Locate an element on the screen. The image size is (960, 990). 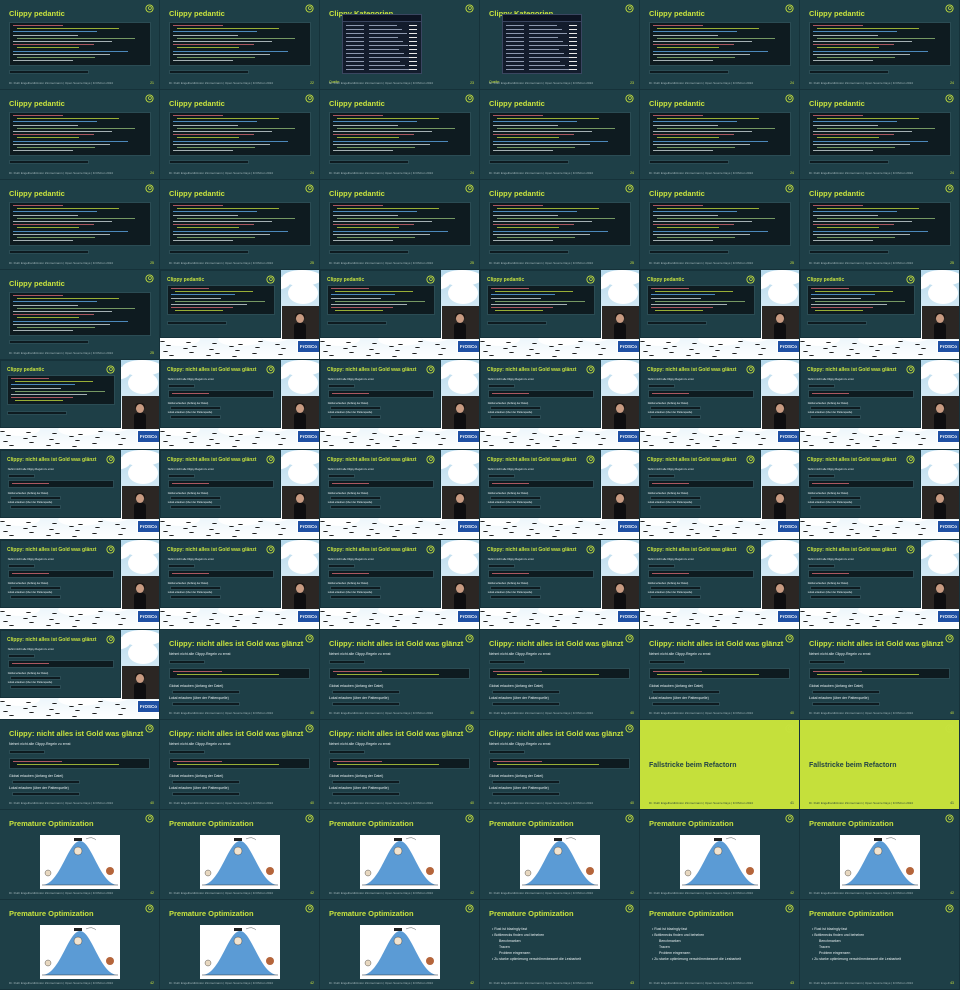
speaker-body is located at coordinates (940, 421).